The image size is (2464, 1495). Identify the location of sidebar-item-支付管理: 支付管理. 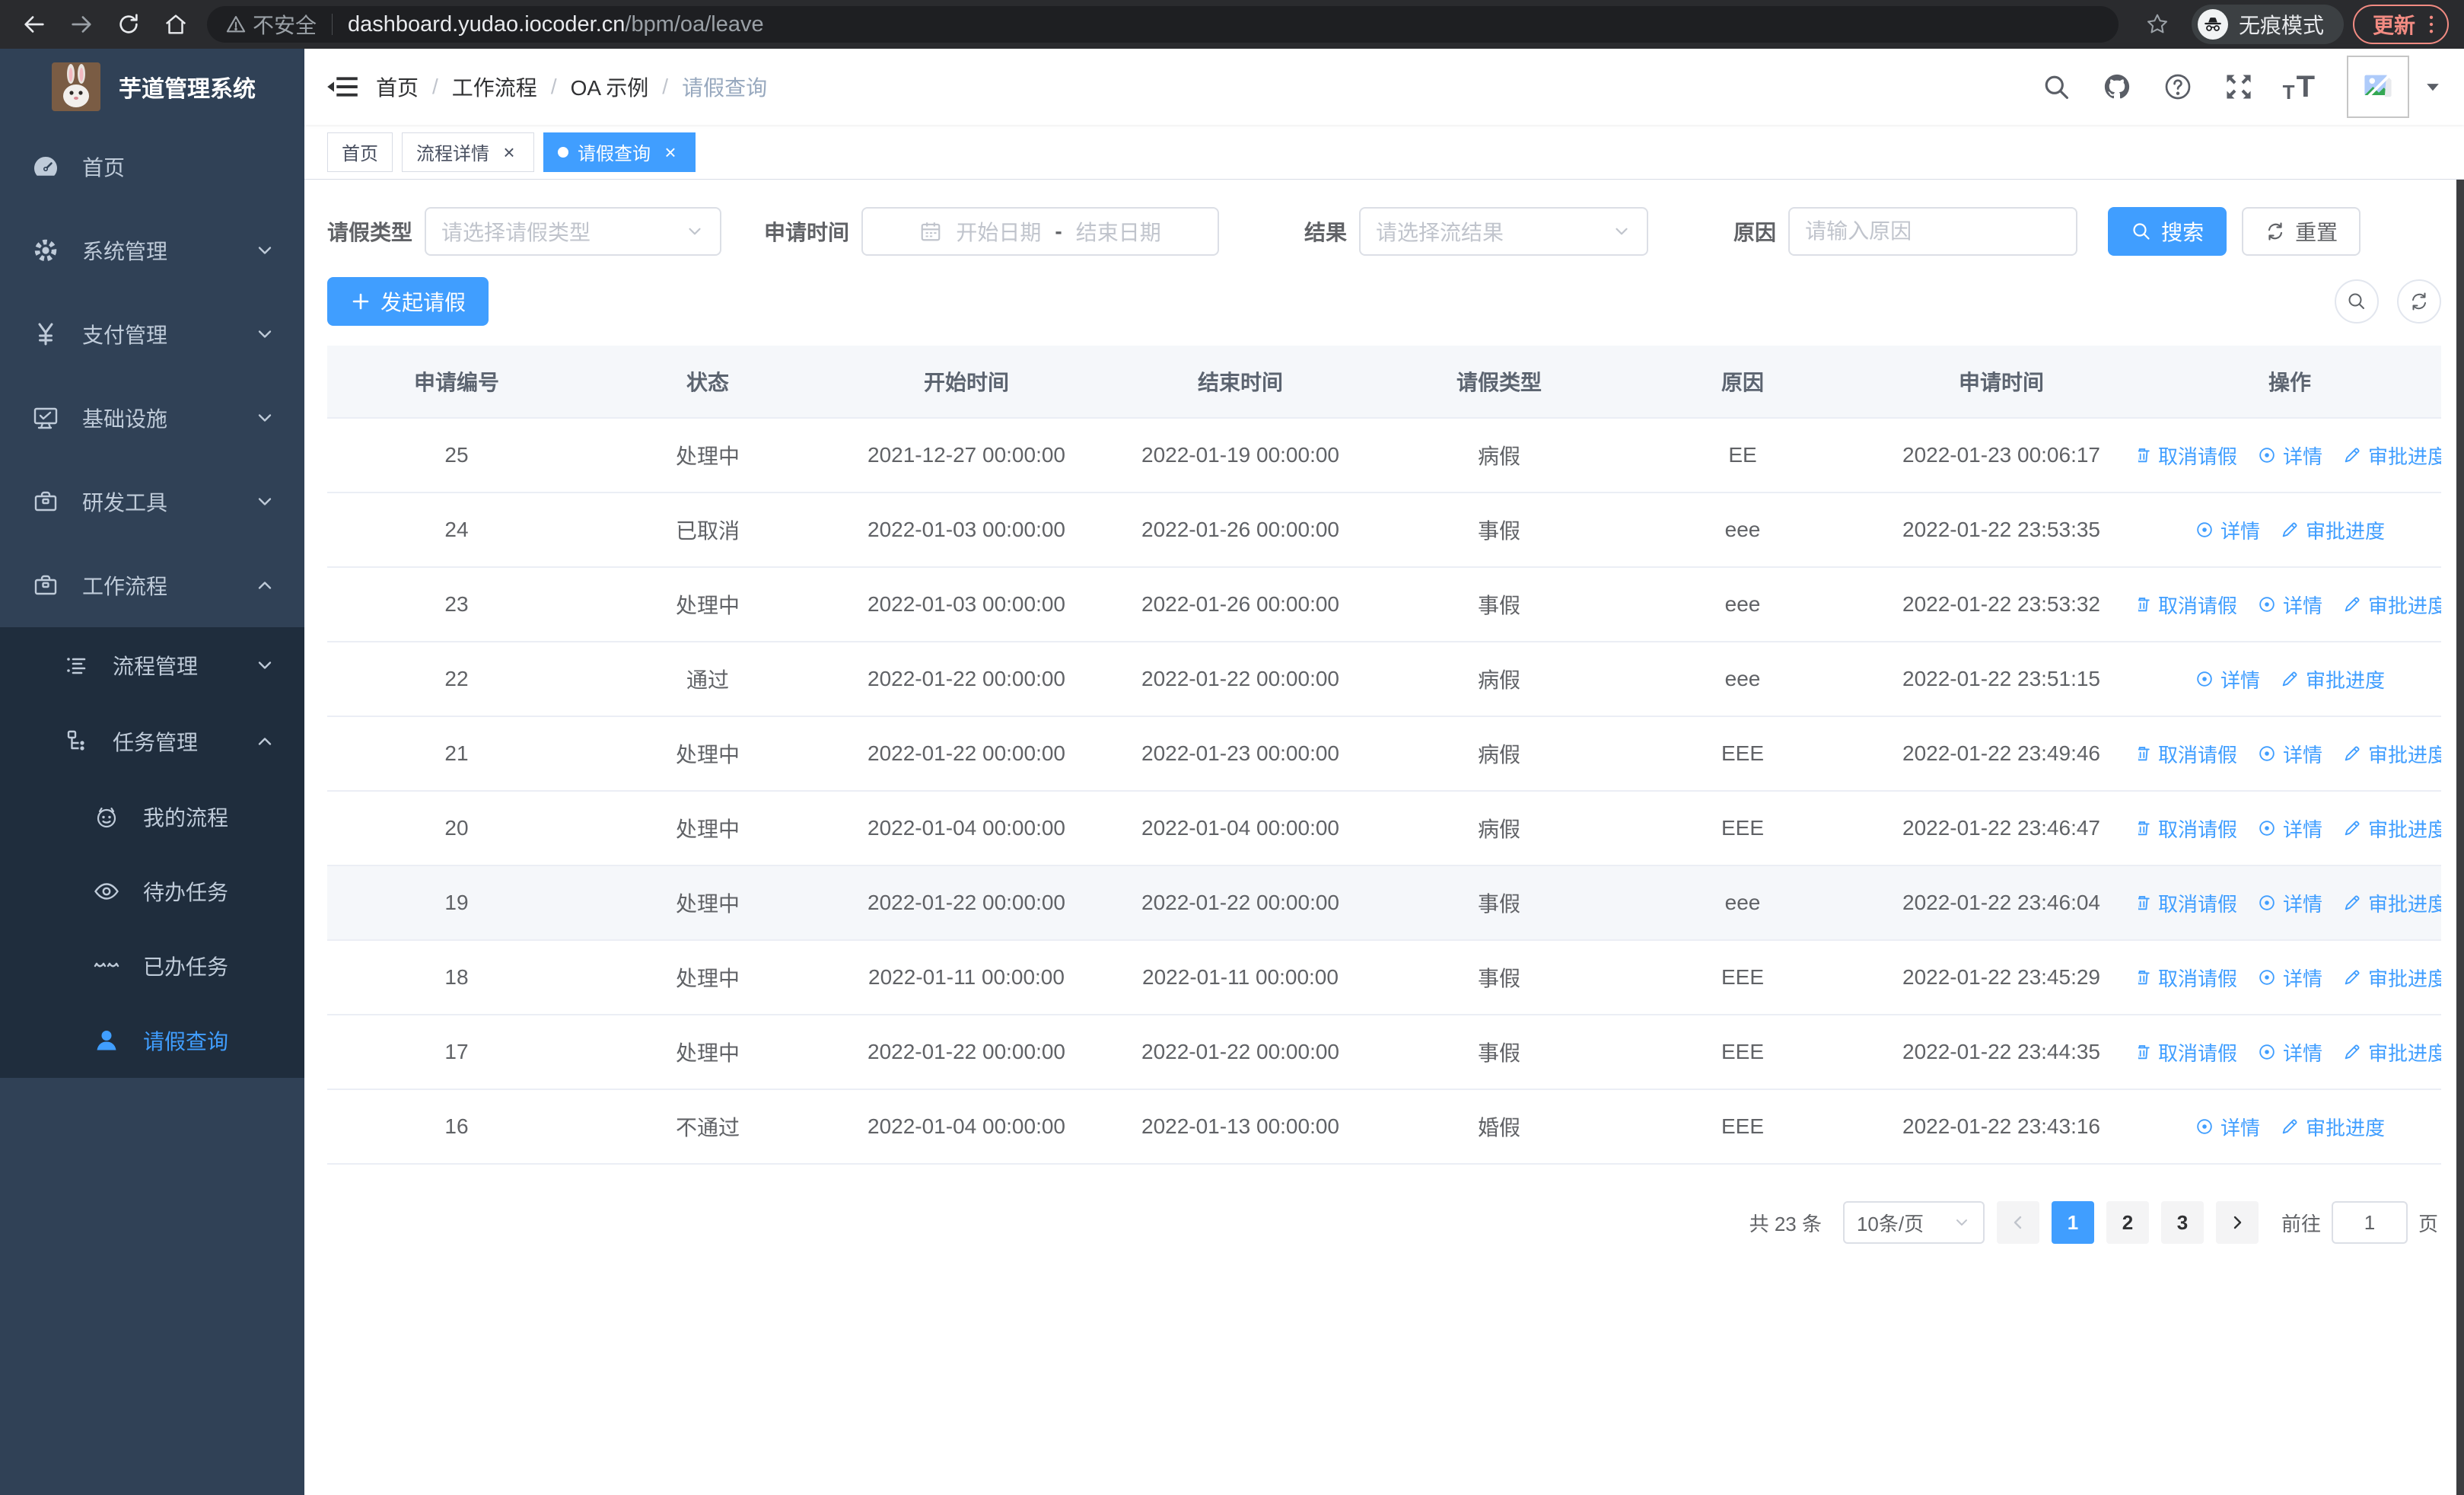
(152, 334).